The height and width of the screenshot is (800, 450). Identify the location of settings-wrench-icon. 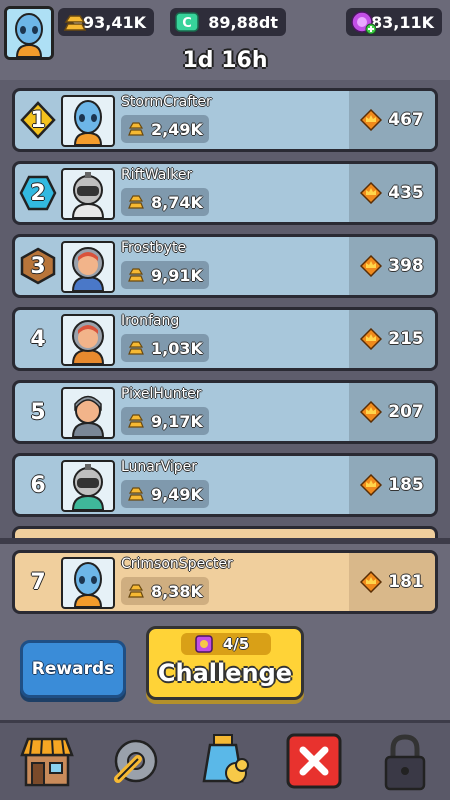
(138, 763).